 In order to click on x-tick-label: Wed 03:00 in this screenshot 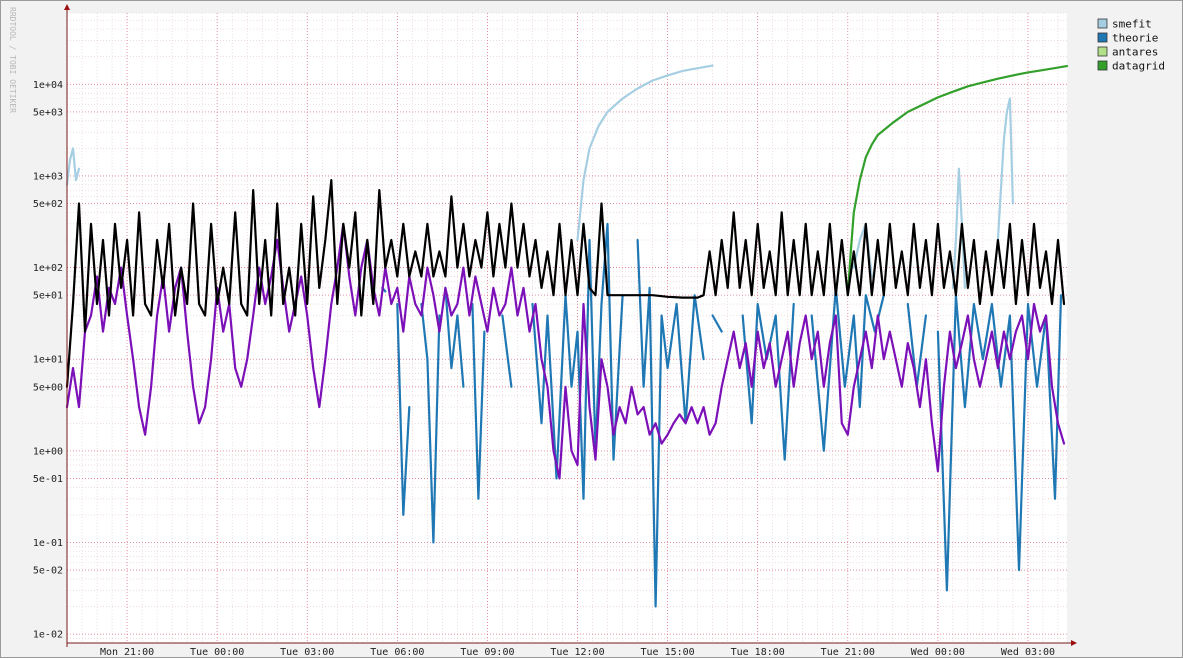, I will do `click(1028, 652)`.